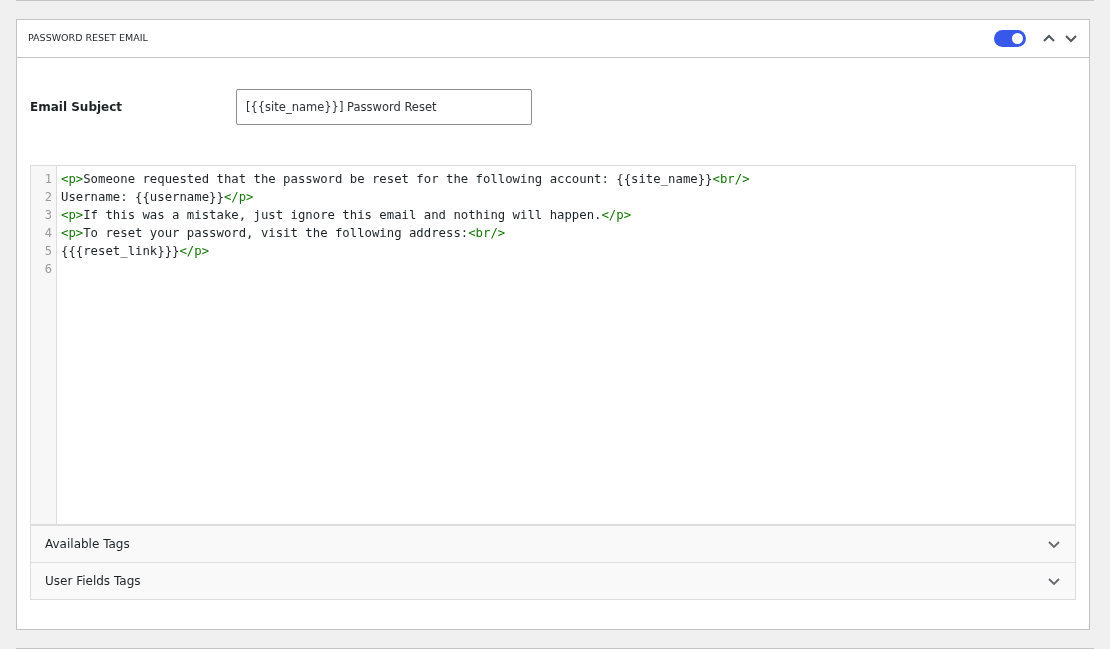  Describe the element at coordinates (48, 233) in the screenshot. I see `line-number: 4` at that location.